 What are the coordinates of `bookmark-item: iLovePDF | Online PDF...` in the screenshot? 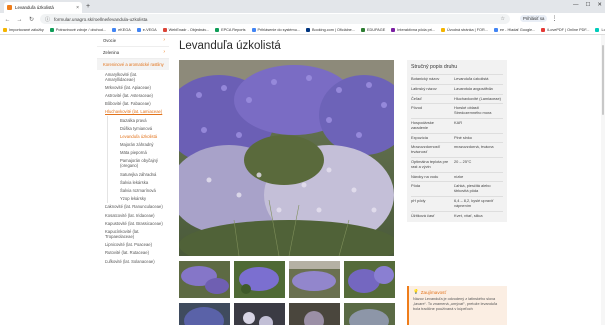 It's located at (565, 30).